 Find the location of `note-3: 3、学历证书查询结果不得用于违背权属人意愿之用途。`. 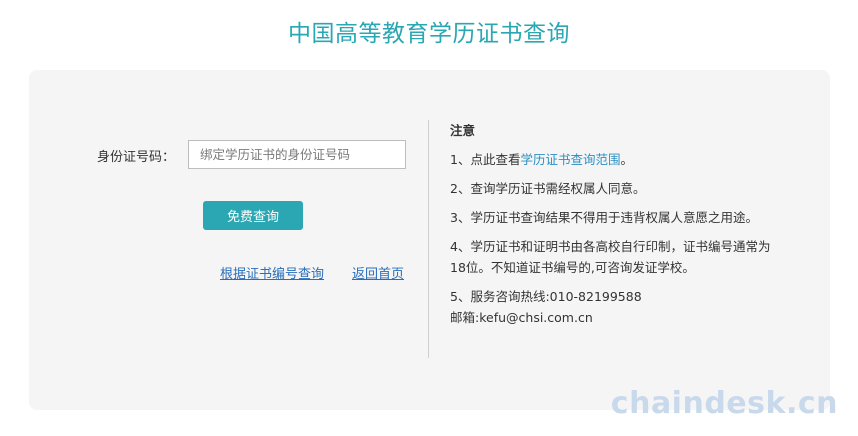

note-3: 3、学历证书查询结果不得用于违背权属人意愿之用途。 is located at coordinates (604, 217).